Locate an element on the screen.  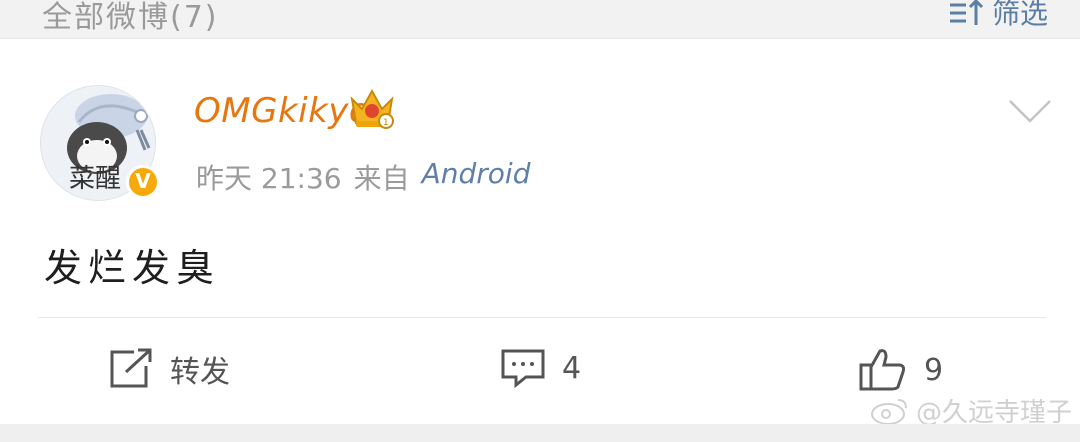
crown-icon: 1 is located at coordinates (372, 108).